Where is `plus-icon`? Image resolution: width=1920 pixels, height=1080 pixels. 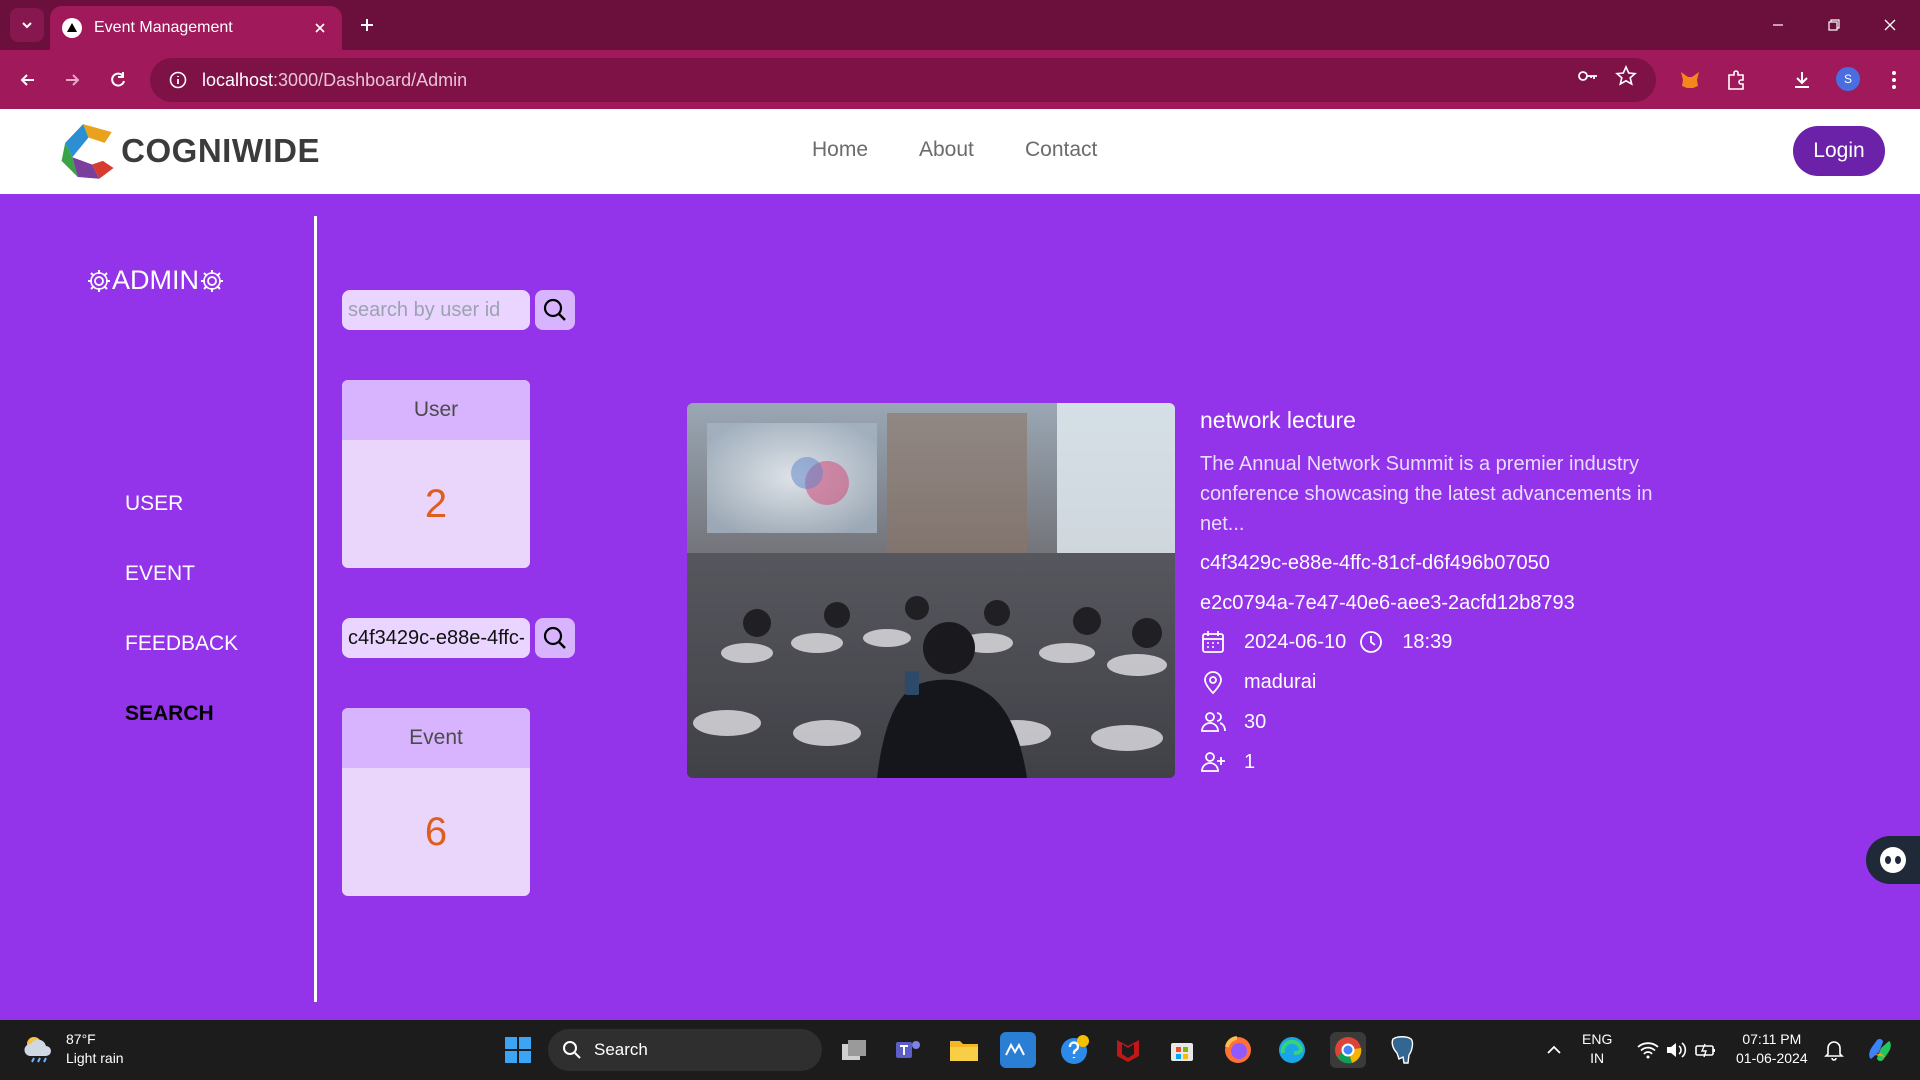 plus-icon is located at coordinates (367, 25).